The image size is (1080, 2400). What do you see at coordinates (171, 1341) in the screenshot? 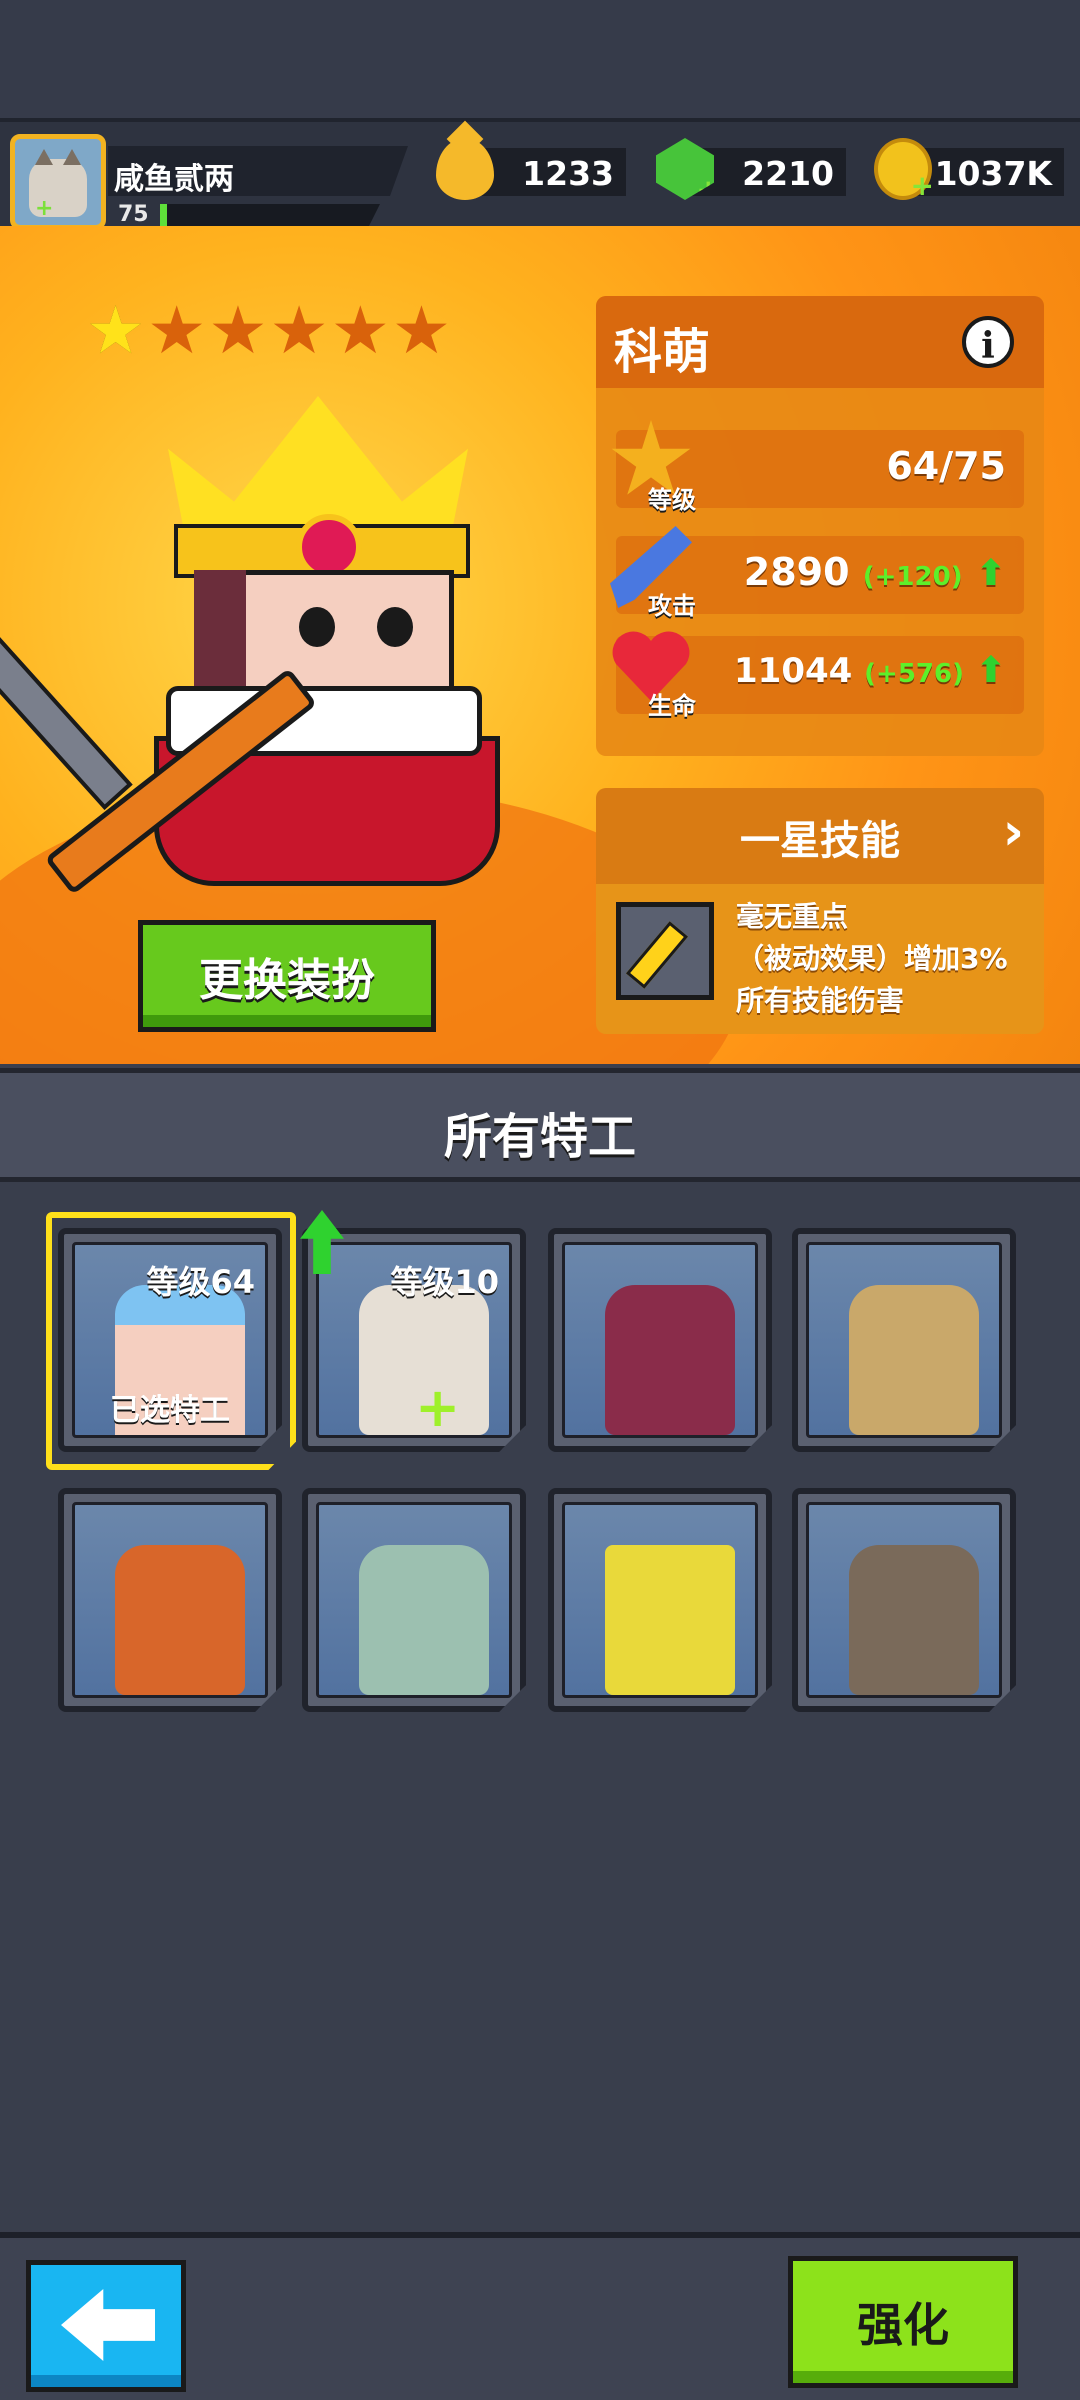
I see `selected-agent-frame` at bounding box center [171, 1341].